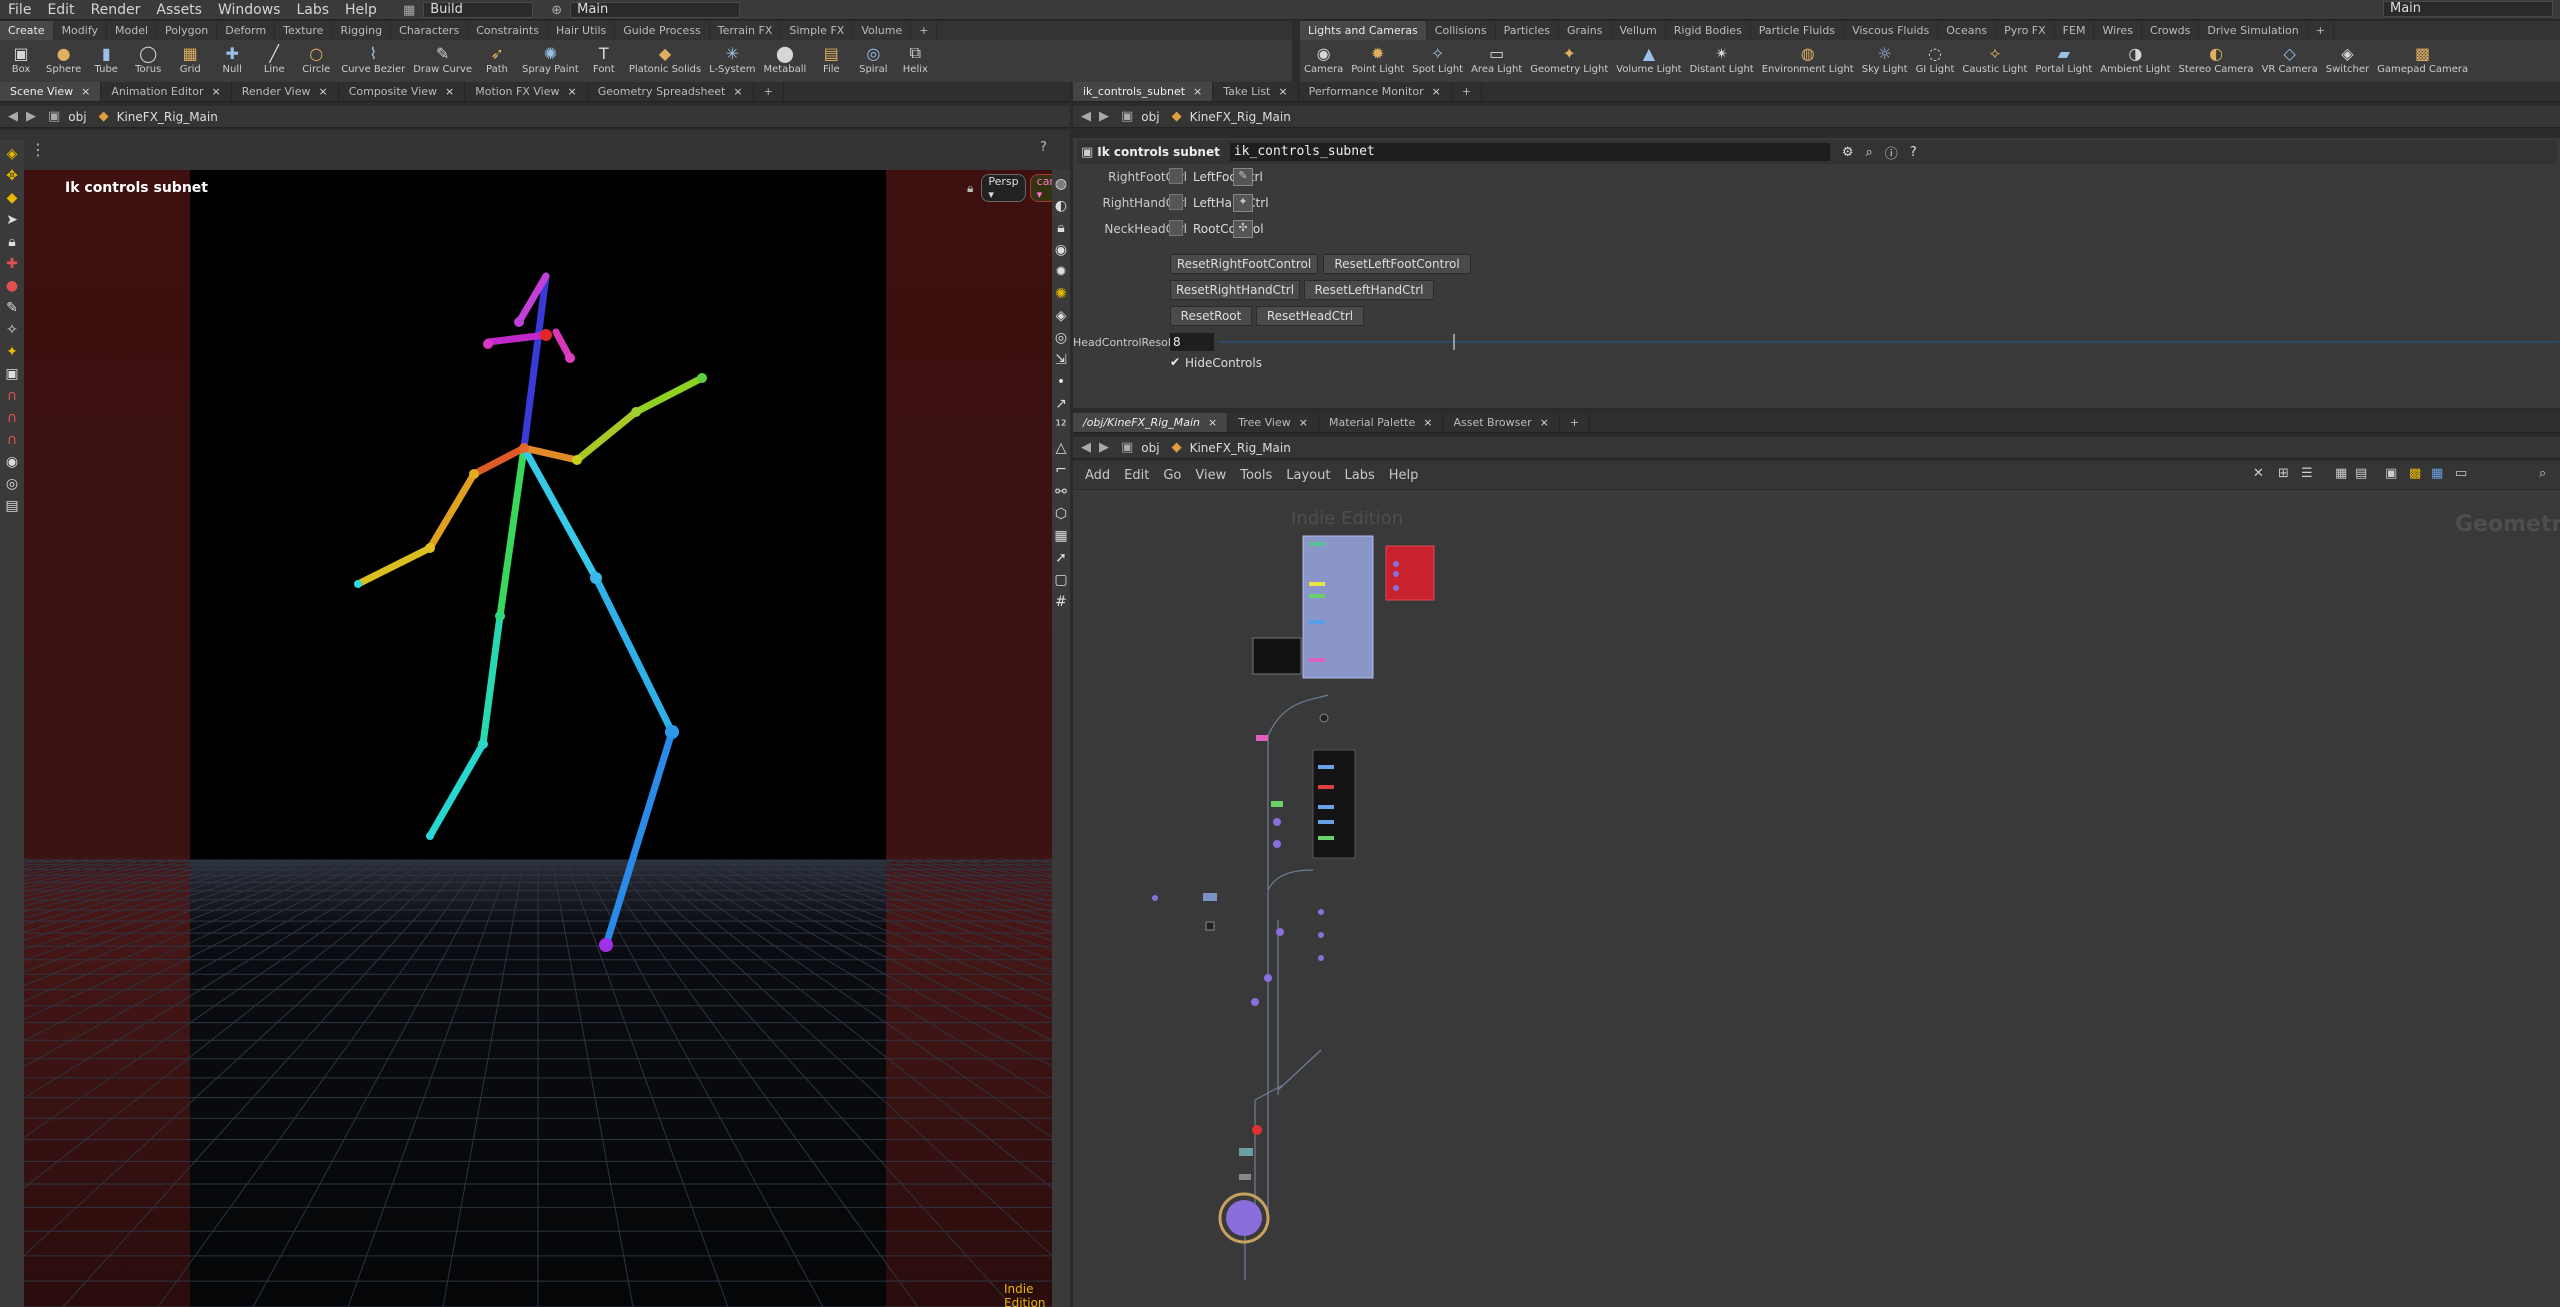  I want to click on font-tool: T Font, so click(604, 61).